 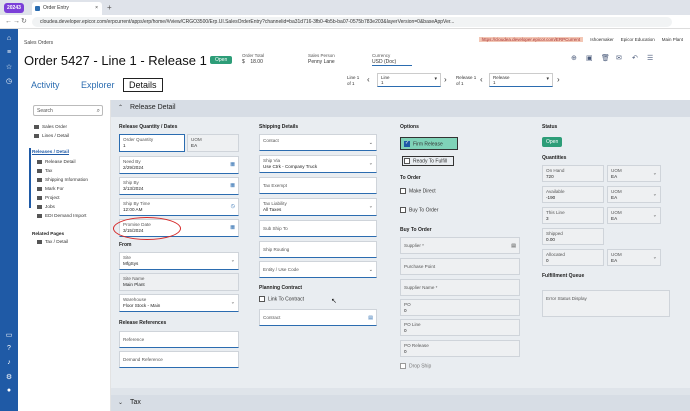 What do you see at coordinates (9, 38) in the screenshot?
I see `home-icon: ⌂` at bounding box center [9, 38].